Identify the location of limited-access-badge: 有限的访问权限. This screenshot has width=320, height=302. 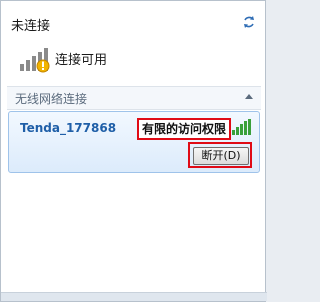
(184, 129).